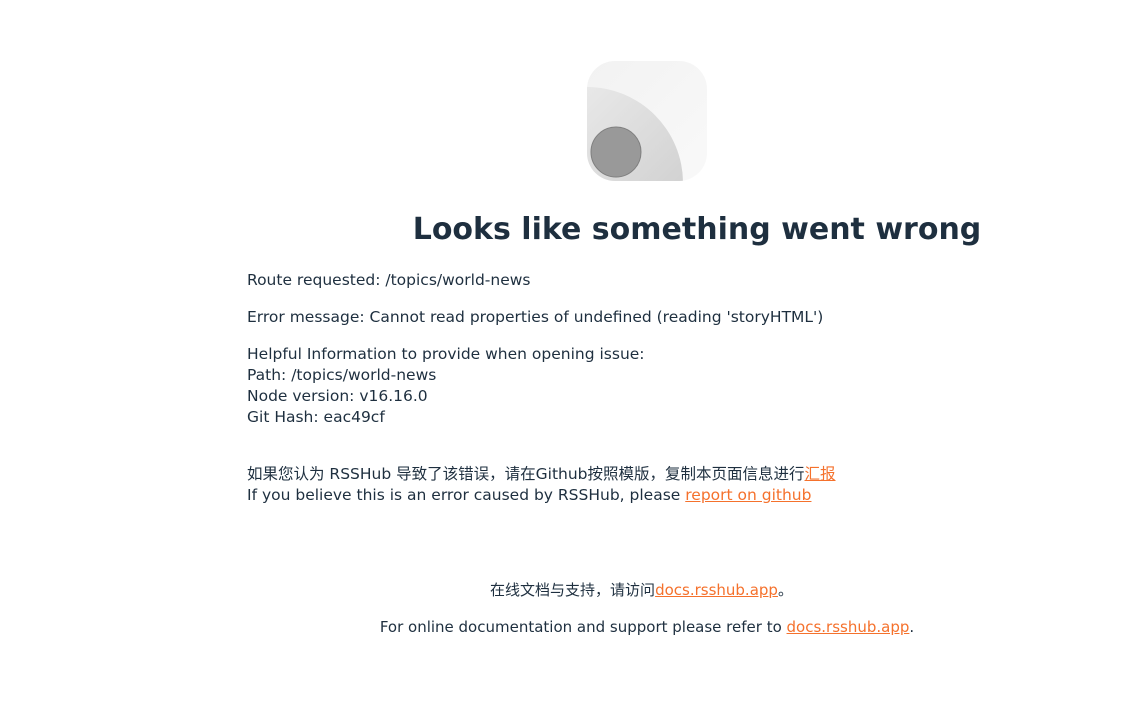  What do you see at coordinates (748, 495) in the screenshot?
I see `report-en-link: report on github` at bounding box center [748, 495].